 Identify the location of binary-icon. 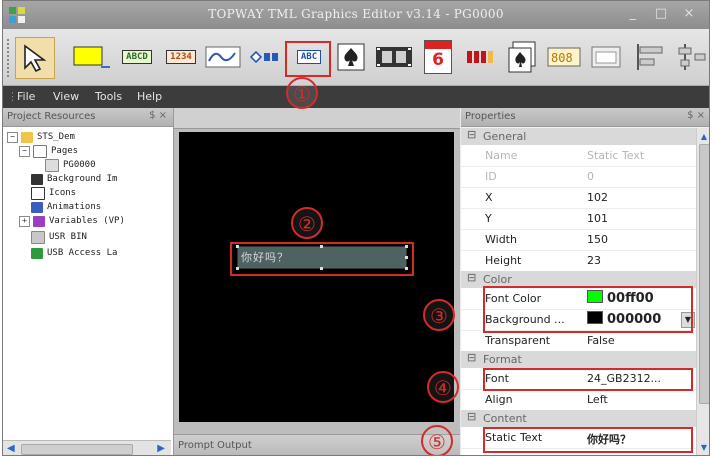
(38, 237).